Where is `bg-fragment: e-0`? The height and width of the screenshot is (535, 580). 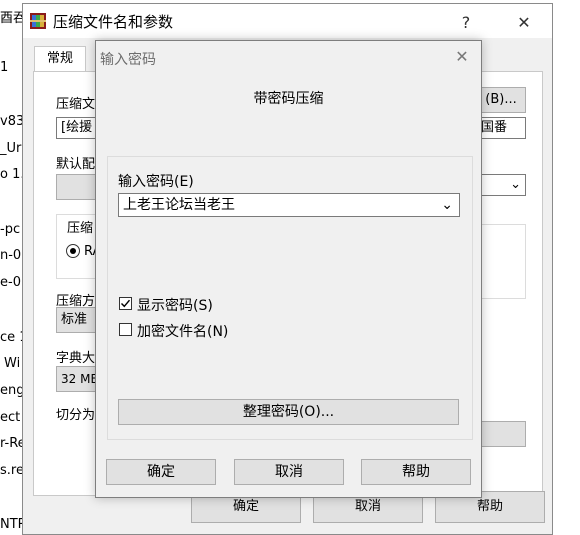 bg-fragment: e-0 is located at coordinates (10, 282).